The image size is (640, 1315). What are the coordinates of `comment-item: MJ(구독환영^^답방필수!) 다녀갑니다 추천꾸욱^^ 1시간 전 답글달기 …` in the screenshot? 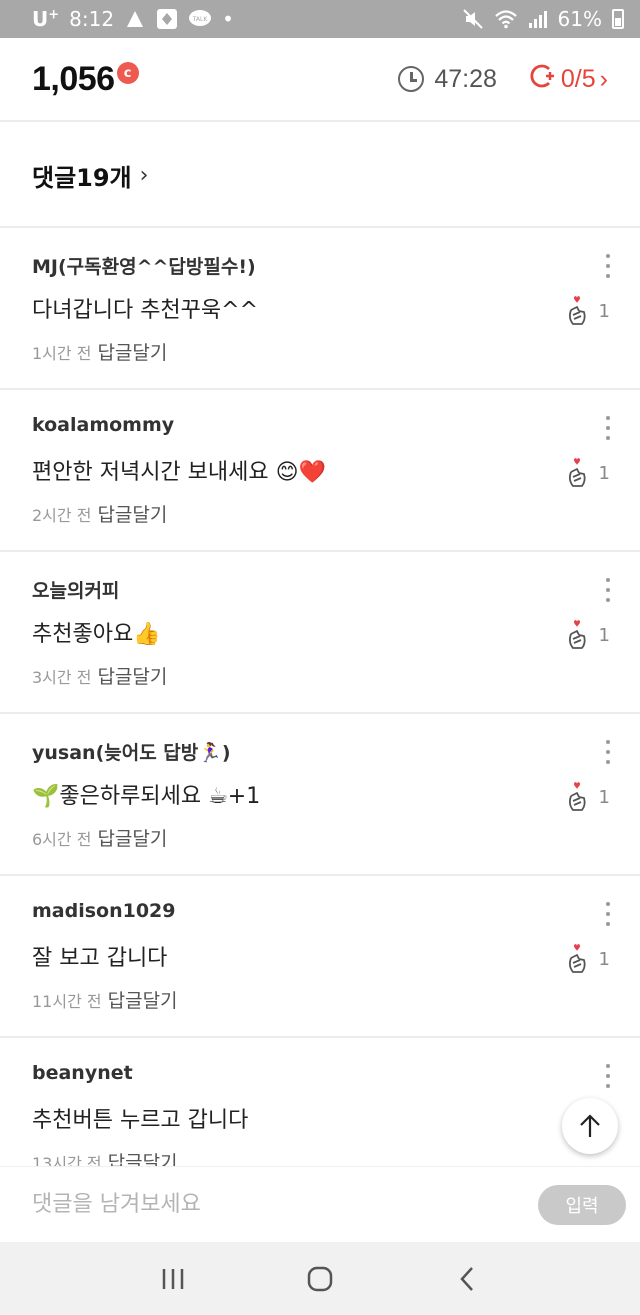 It's located at (320, 309).